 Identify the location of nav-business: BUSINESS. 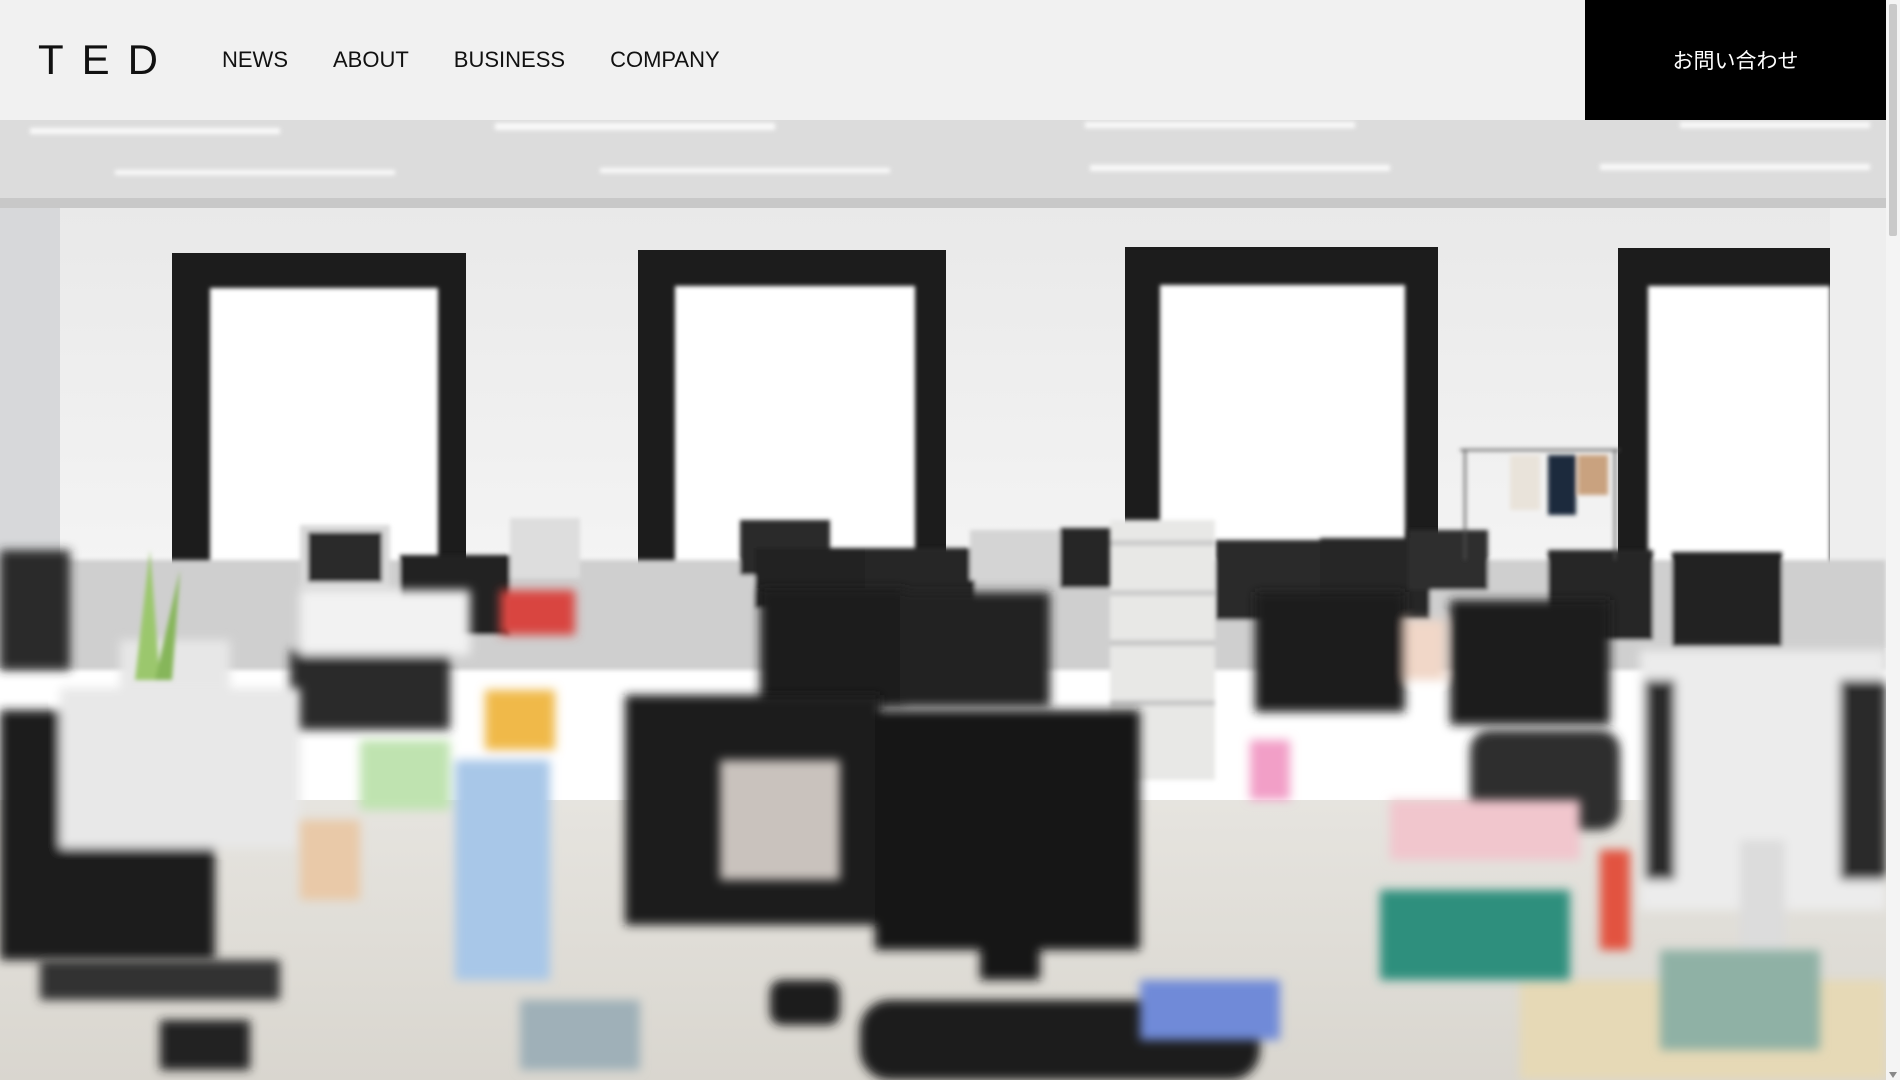
(509, 60).